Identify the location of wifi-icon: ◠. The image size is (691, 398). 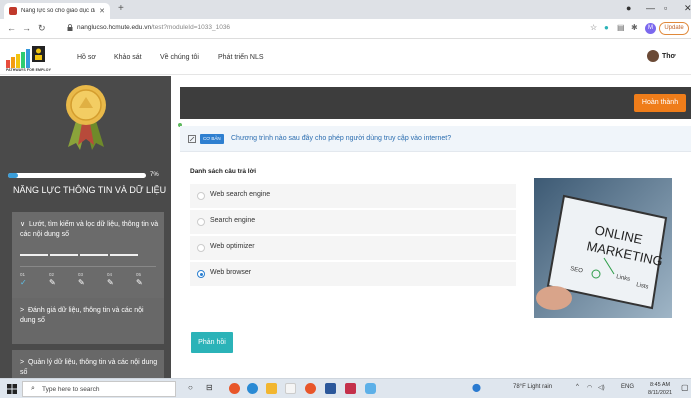
(589, 387).